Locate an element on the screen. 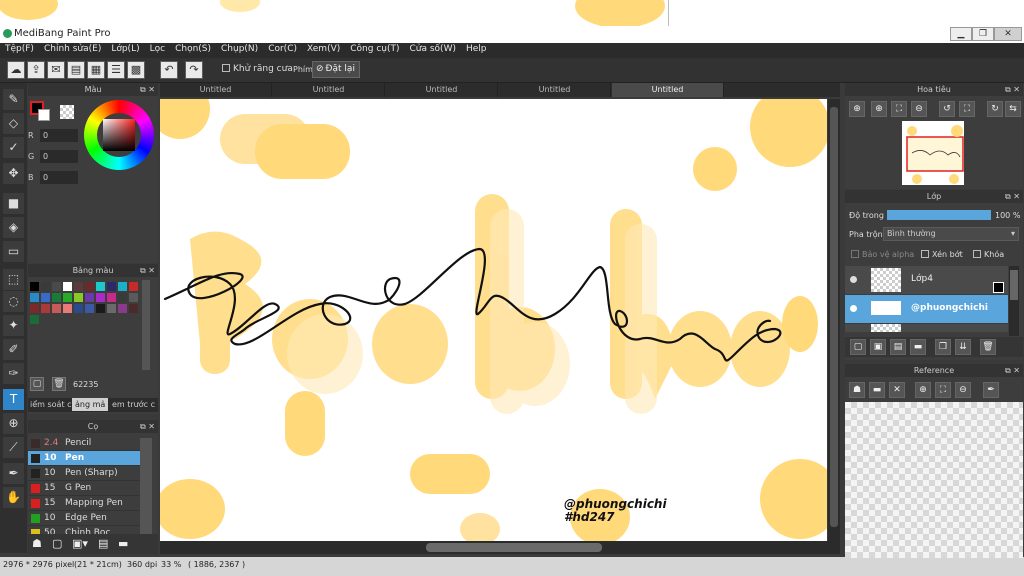 The width and height of the screenshot is (1024, 576). reset-button: ⊘ Đặt lại is located at coordinates (336, 69).